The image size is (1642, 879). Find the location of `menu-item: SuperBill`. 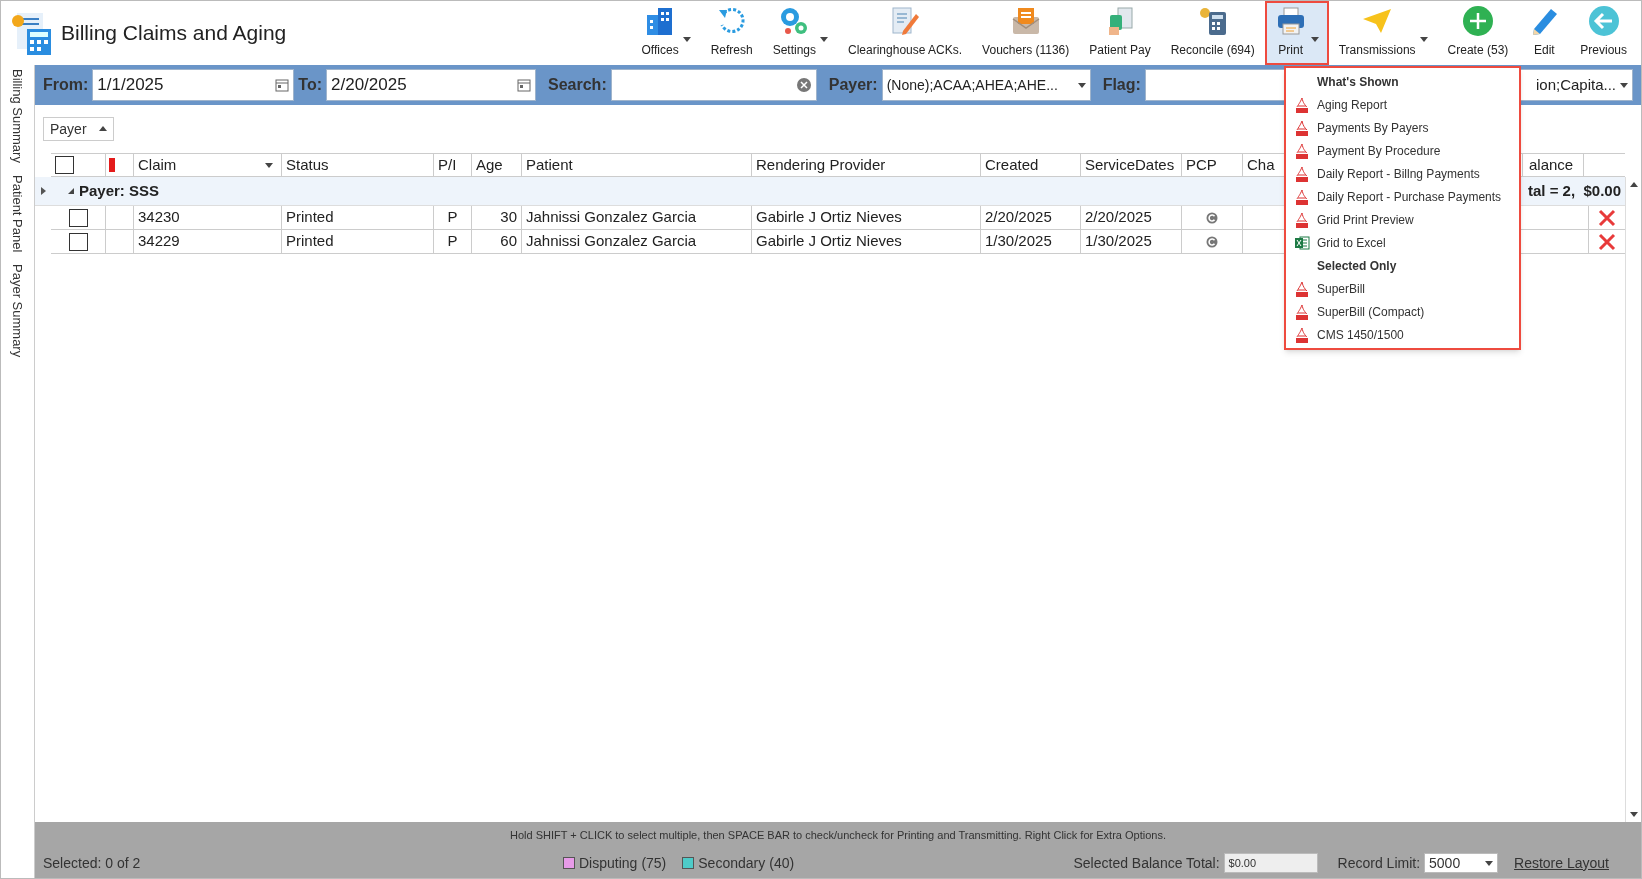

menu-item: SuperBill is located at coordinates (1402, 288).